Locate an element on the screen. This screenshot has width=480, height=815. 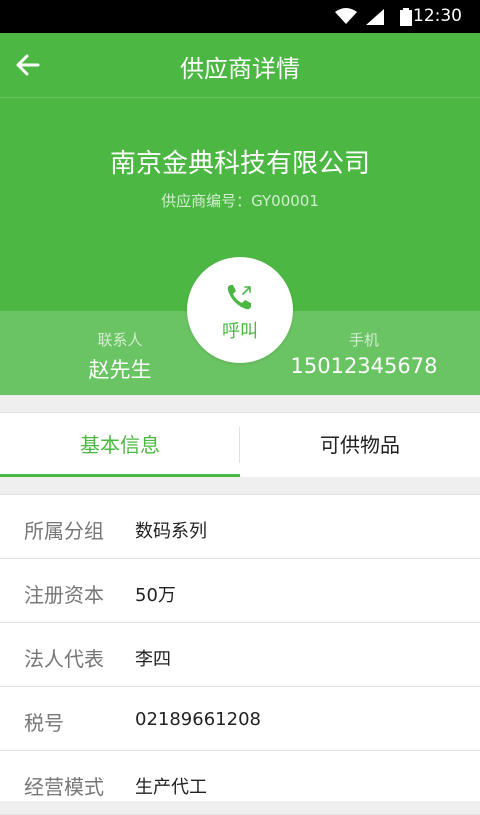
contact-person-value: 赵先生 is located at coordinates (120, 370).